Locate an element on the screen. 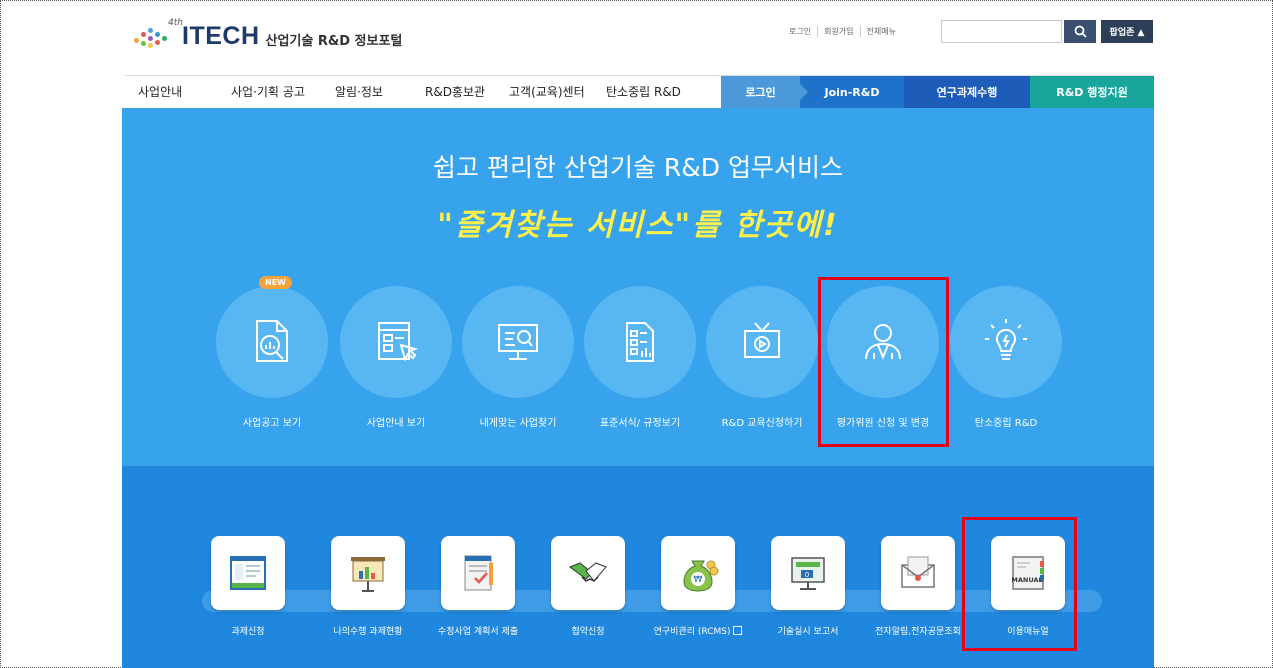 The image size is (1273, 668). svg-text: 0 is located at coordinates (807, 575).